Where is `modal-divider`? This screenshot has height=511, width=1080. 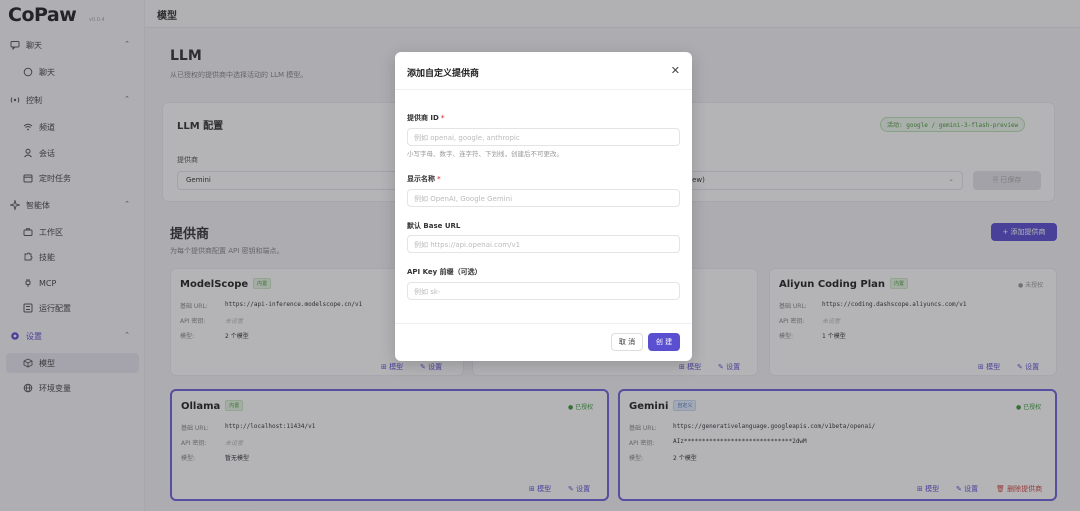
modal-divider is located at coordinates (543, 89).